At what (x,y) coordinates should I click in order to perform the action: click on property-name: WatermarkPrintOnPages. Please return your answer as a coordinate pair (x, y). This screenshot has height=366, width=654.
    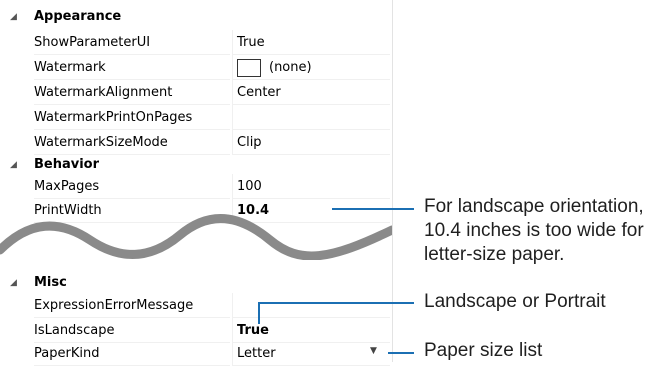
    Looking at the image, I should click on (132, 117).